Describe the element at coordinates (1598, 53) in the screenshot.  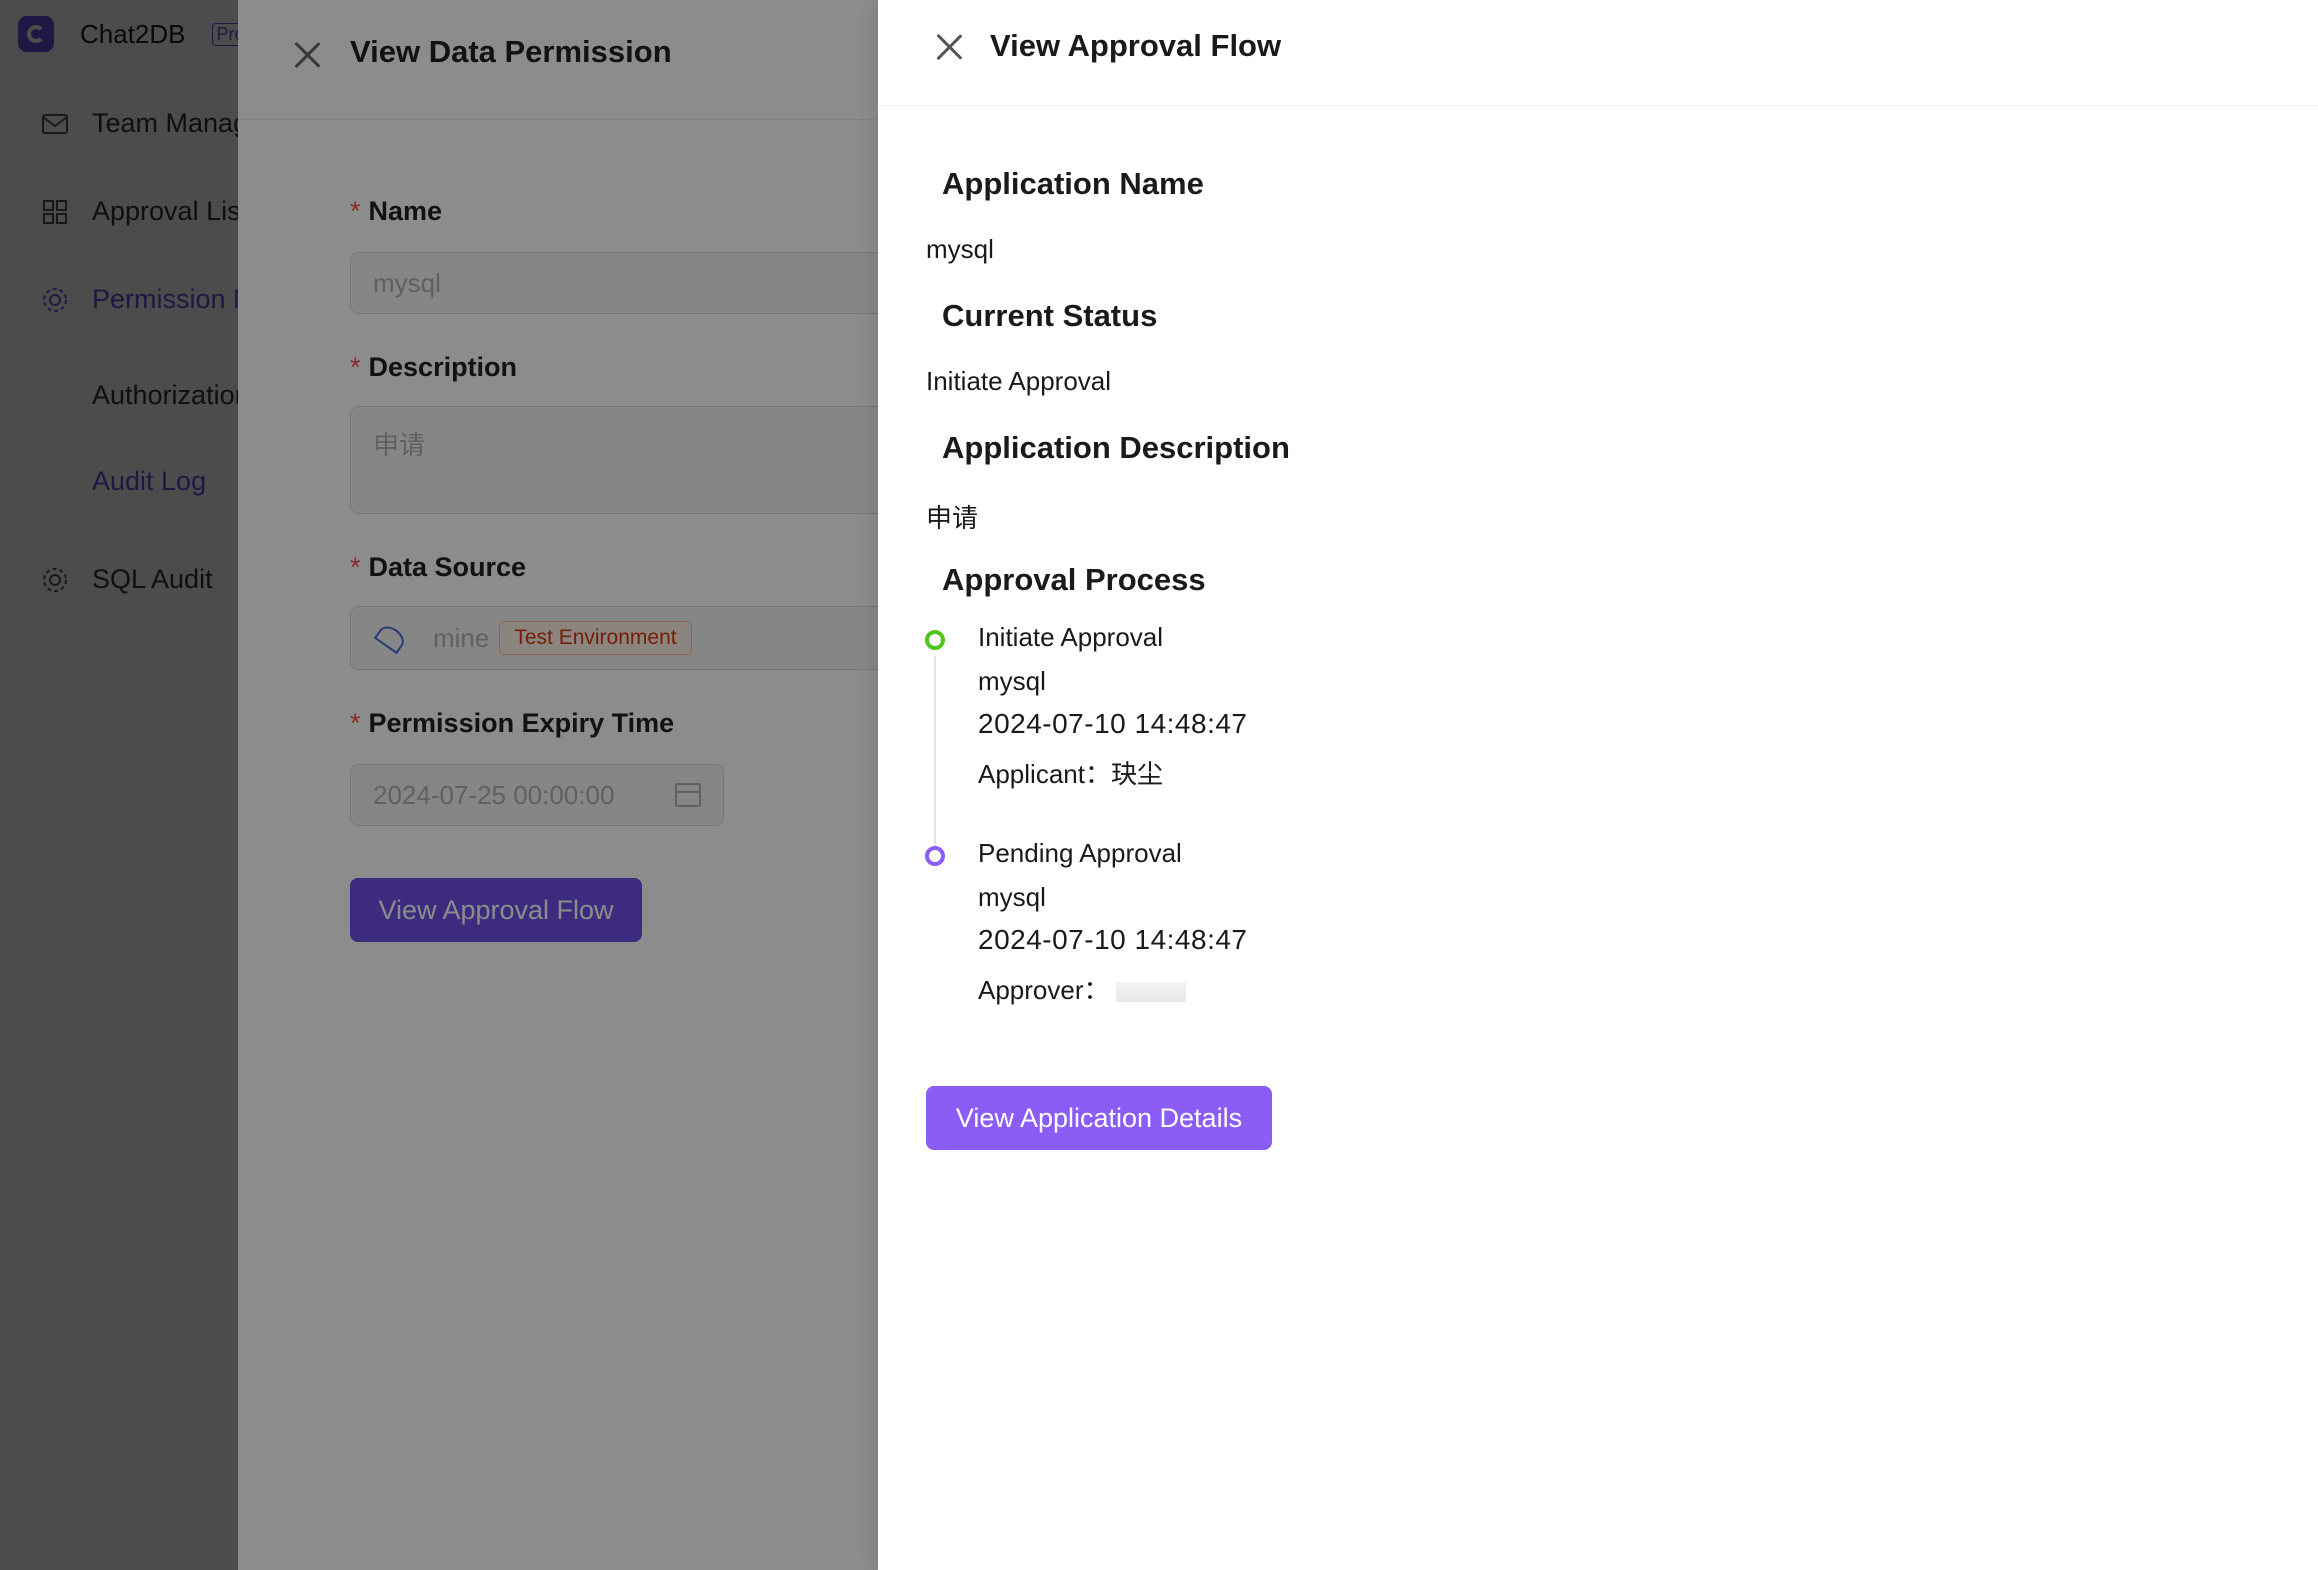
I see `drawer-header: View Approval Flow` at that location.